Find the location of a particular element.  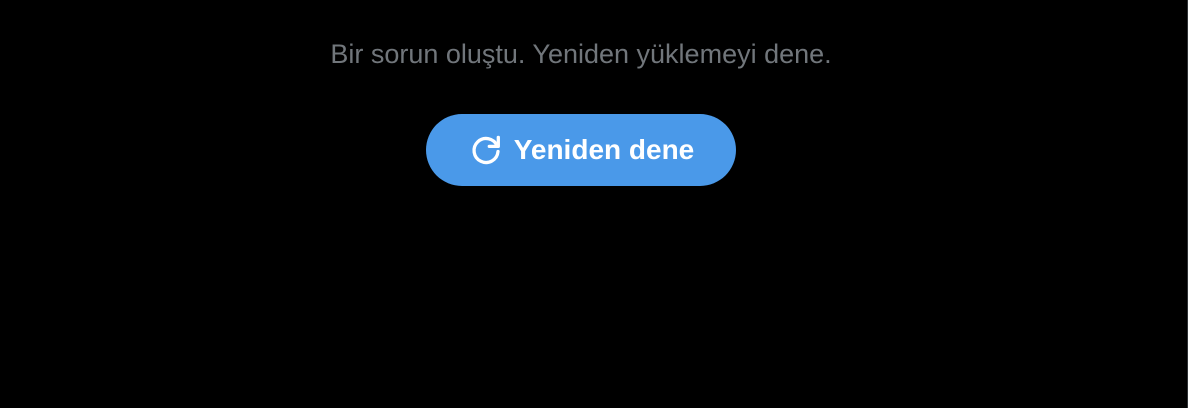

retry-button: Yeniden dene is located at coordinates (581, 150).